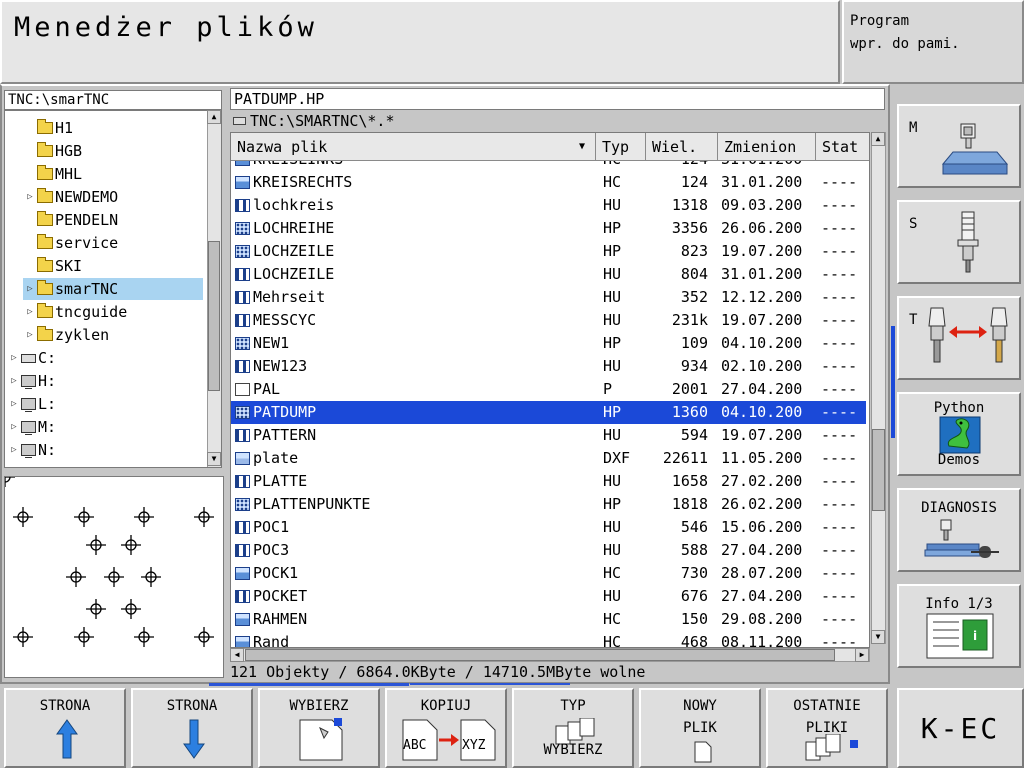  Describe the element at coordinates (548, 228) in the screenshot. I see `file-row: LOCHREIHE HP 3356 26.06.200 ----` at that location.